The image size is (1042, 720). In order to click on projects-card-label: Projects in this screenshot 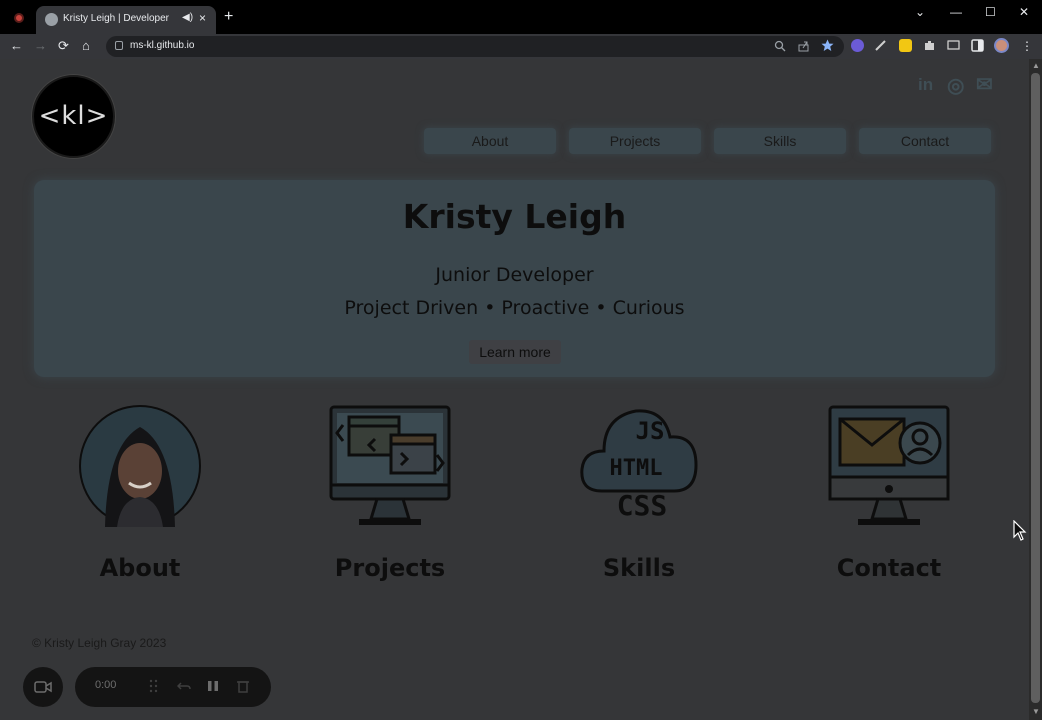, I will do `click(390, 568)`.